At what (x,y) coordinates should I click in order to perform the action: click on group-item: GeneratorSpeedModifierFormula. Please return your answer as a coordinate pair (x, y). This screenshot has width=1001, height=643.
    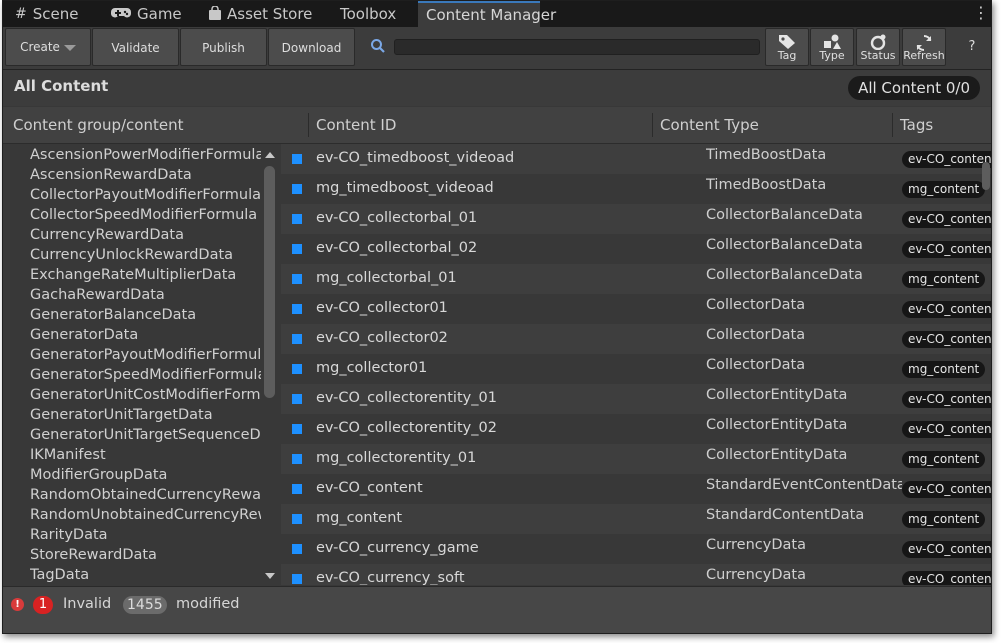
    Looking at the image, I should click on (145, 375).